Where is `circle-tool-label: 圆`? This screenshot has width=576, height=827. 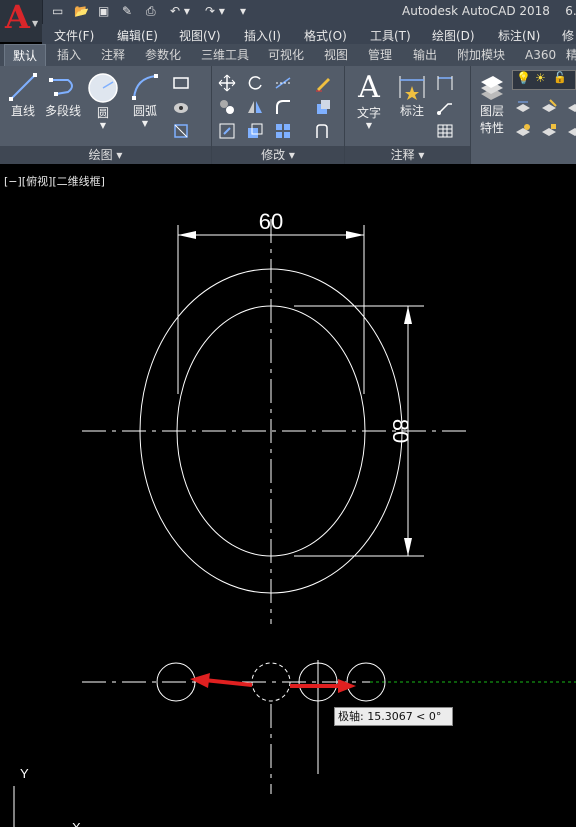
circle-tool-label: 圆 is located at coordinates (102, 113).